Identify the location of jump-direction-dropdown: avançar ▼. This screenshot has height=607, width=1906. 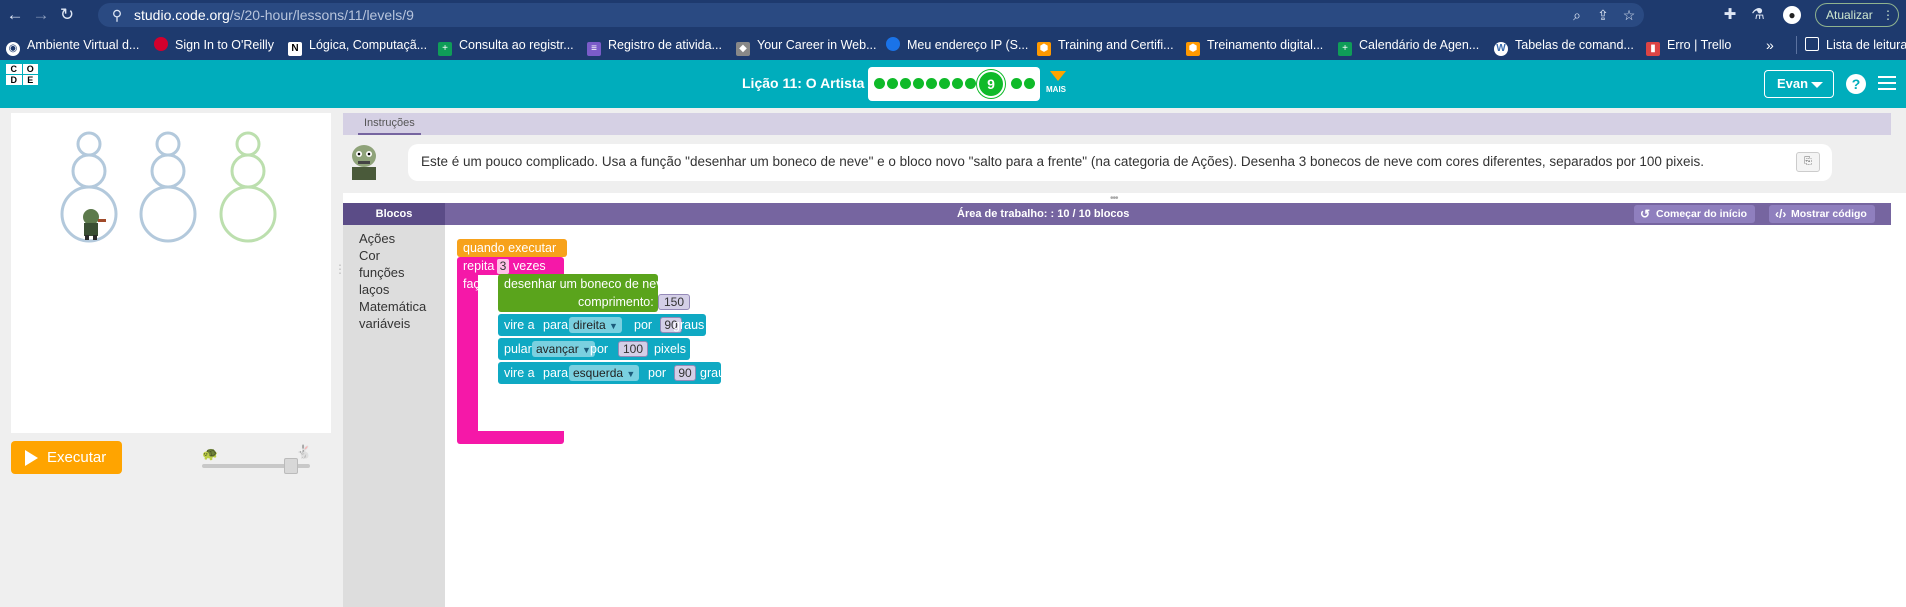
(563, 349).